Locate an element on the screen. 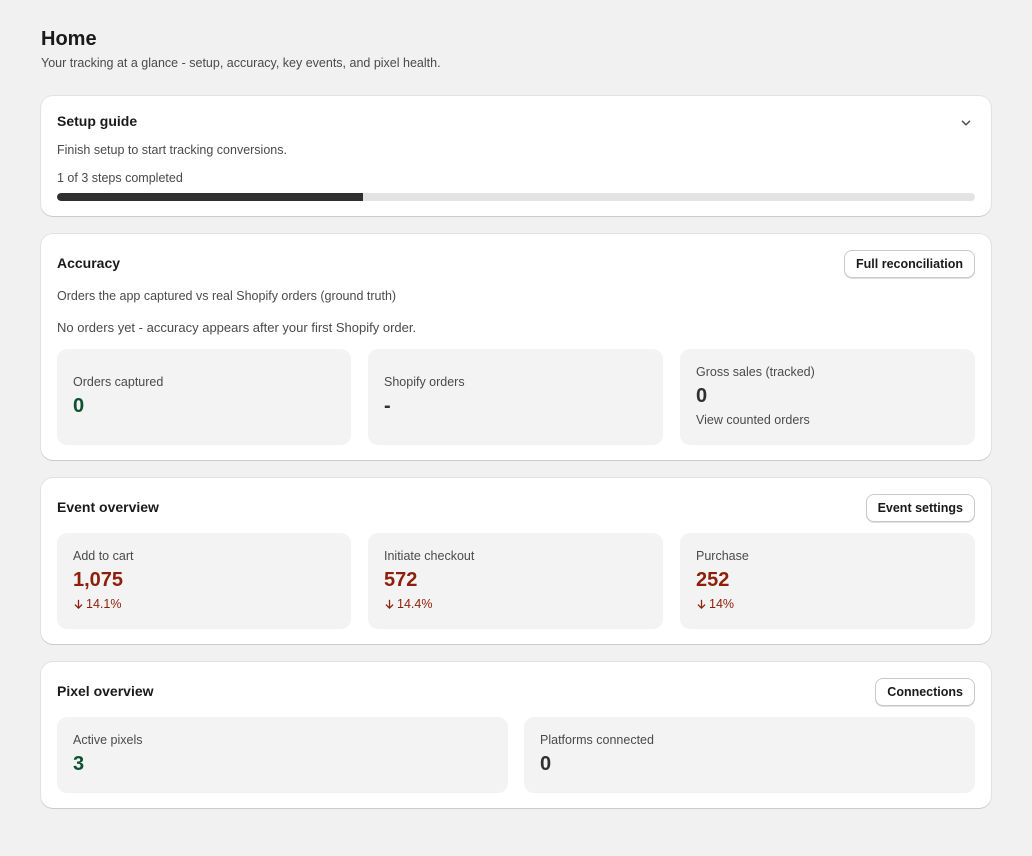 The width and height of the screenshot is (1032, 856). initiate-checkout-stat: Initiate checkout 572 14.4% is located at coordinates (515, 580).